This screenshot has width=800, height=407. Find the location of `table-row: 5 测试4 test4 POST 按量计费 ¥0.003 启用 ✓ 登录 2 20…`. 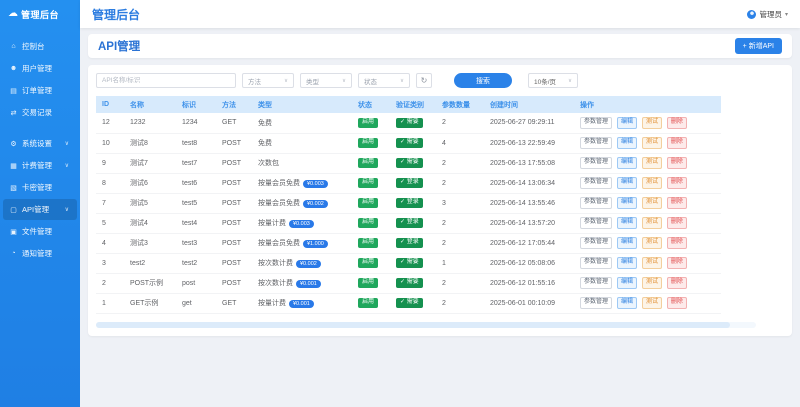

table-row: 5 测试4 test4 POST 按量计费 ¥0.003 启用 ✓ 登录 2 20… is located at coordinates (408, 223).